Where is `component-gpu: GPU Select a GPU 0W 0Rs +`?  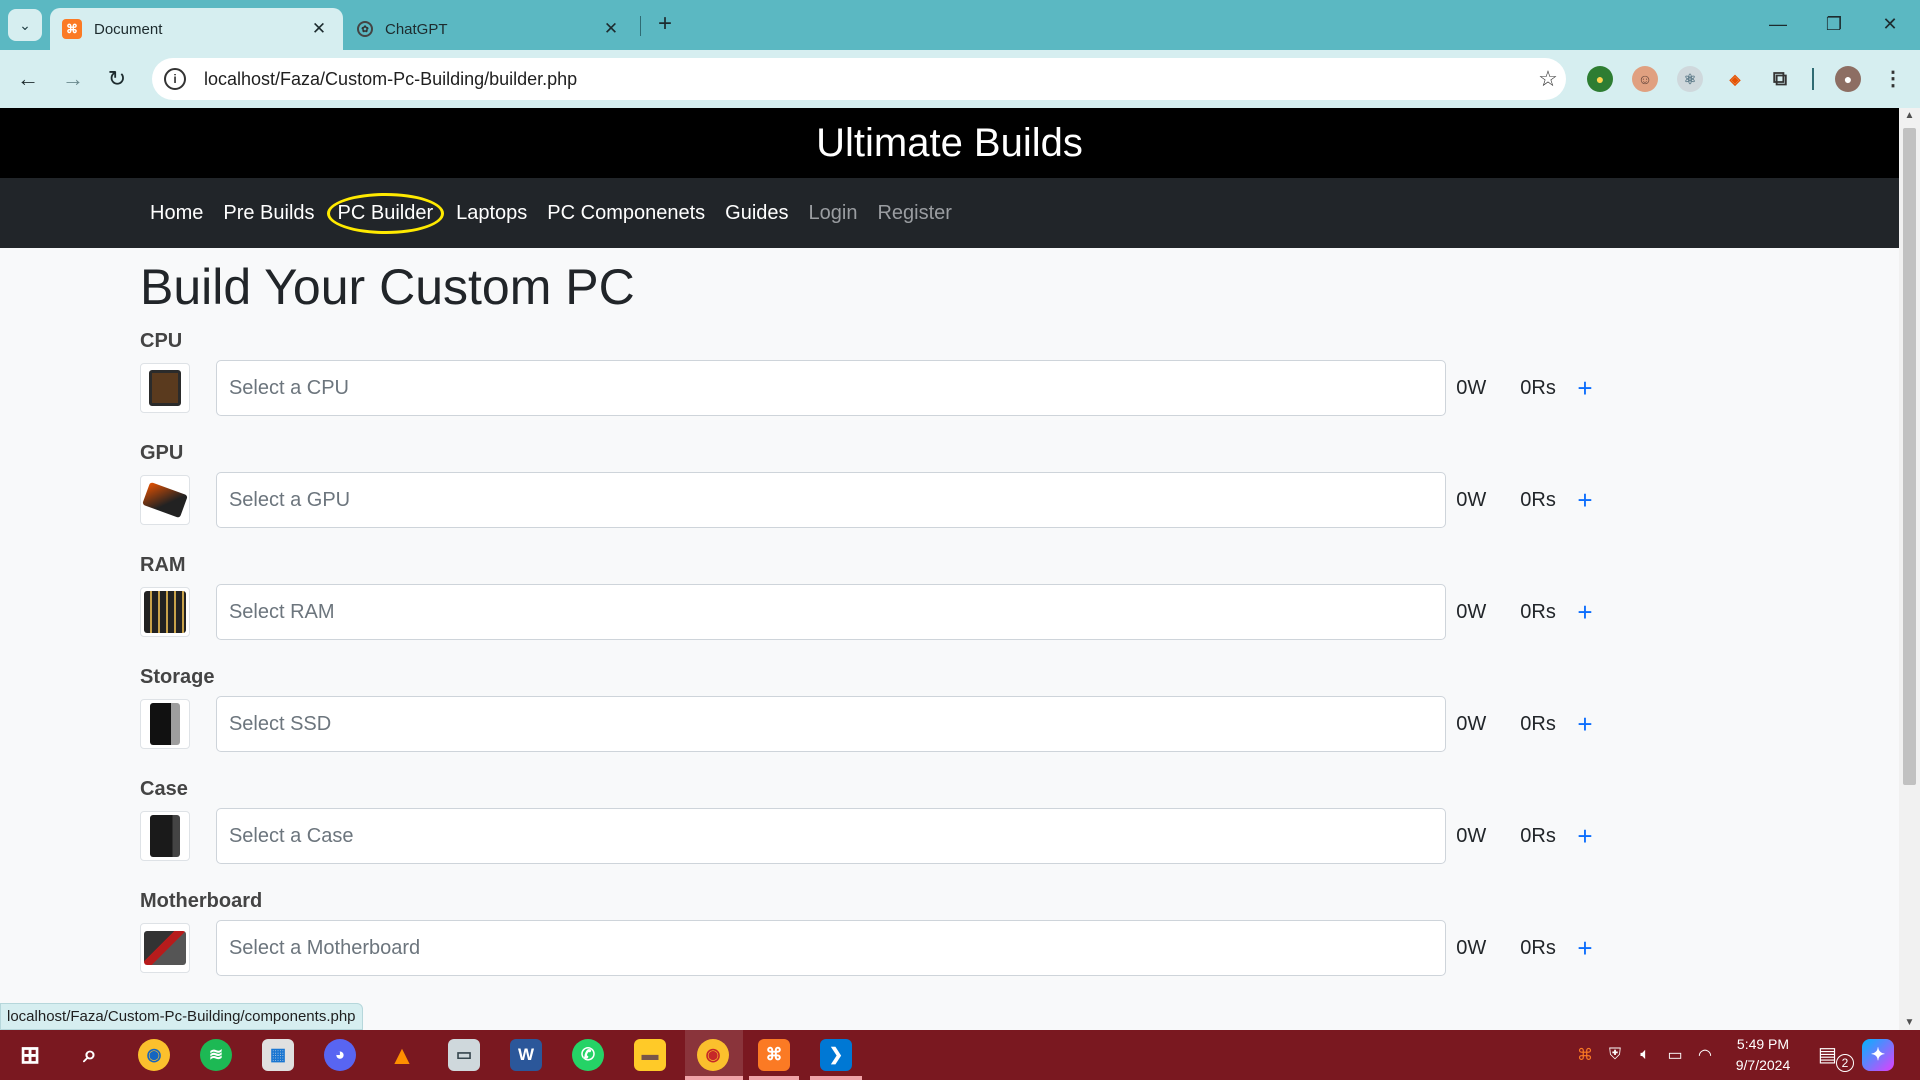 component-gpu: GPU Select a GPU 0W 0Rs + is located at coordinates (870, 492).